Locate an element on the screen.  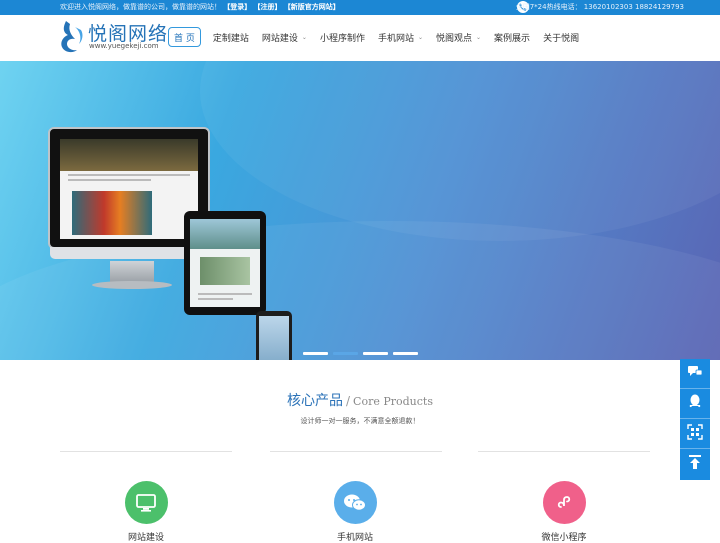
login-link: 【登录】 is located at coordinates (237, 7).